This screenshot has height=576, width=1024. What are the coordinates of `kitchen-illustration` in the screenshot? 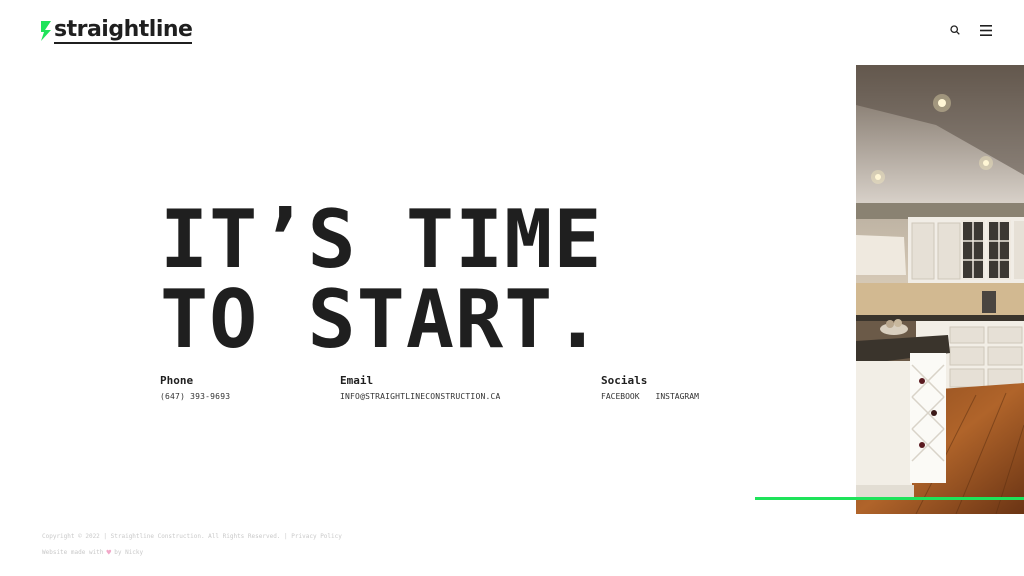 It's located at (940, 289).